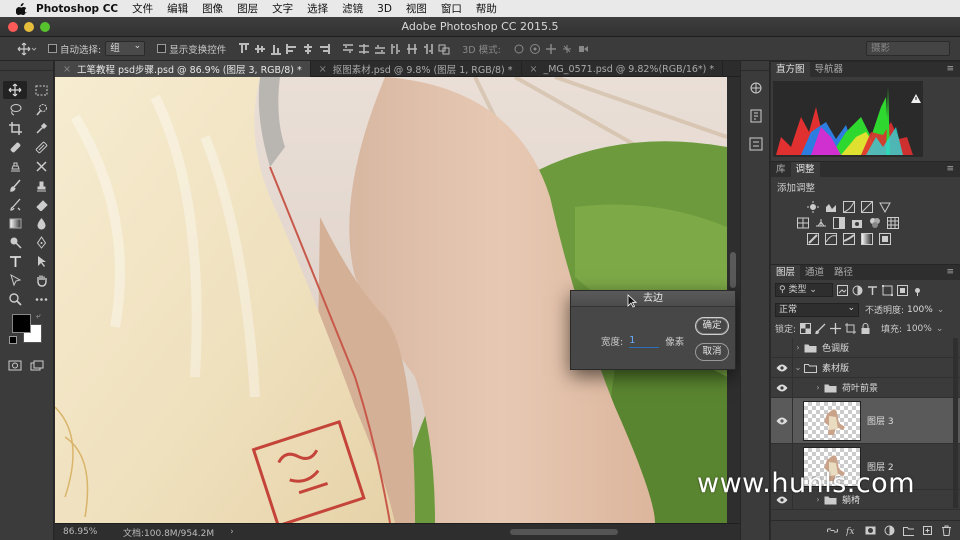 The width and height of the screenshot is (960, 540). I want to click on zoom-tool-icon, so click(15, 299).